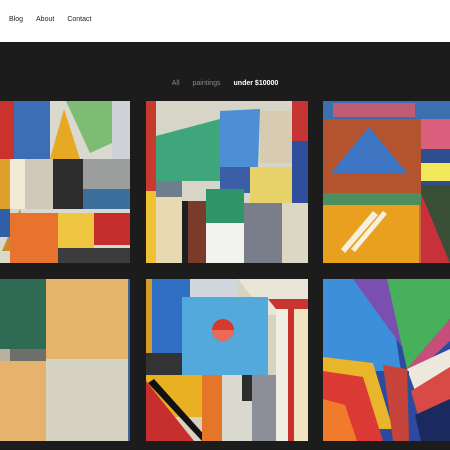 The height and width of the screenshot is (450, 450). What do you see at coordinates (256, 83) in the screenshot?
I see `filter-under-10000: under $10000` at bounding box center [256, 83].